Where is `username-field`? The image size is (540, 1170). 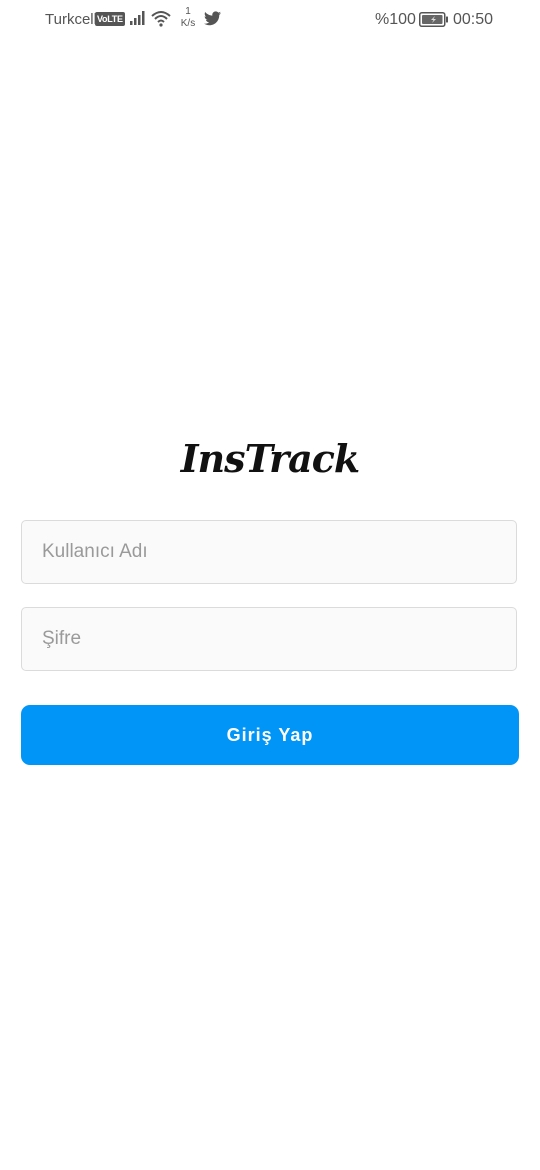 username-field is located at coordinates (269, 552).